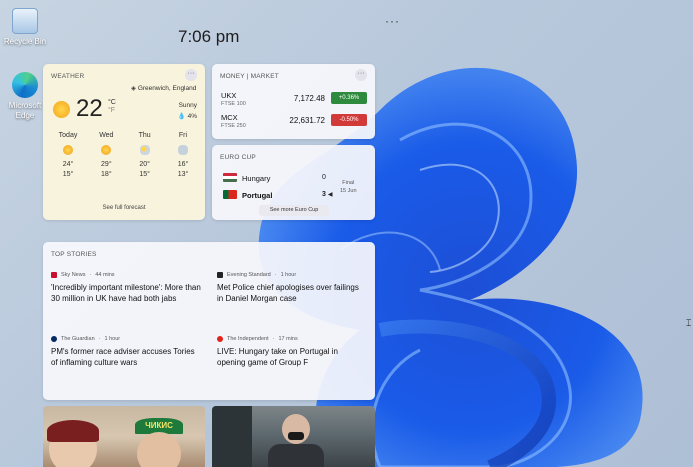 This screenshot has height=467, width=693. What do you see at coordinates (309, 98) in the screenshot?
I see `stock-price: 7,172.48` at bounding box center [309, 98].